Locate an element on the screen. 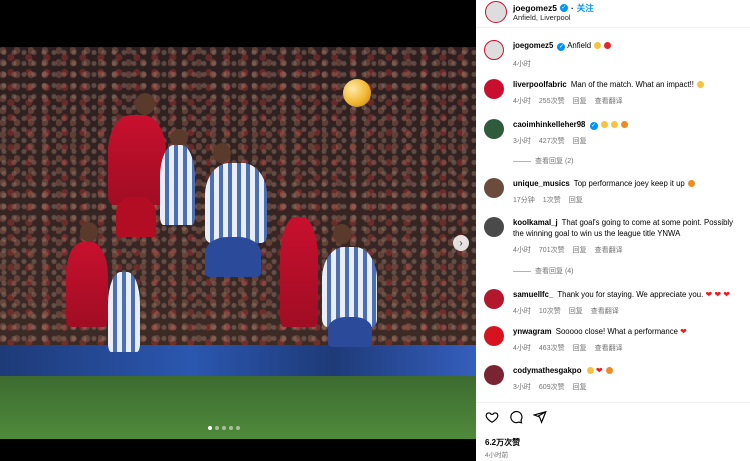 Image resolution: width=750 pixels, height=461 pixels. carousel-next-button: › is located at coordinates (461, 243).